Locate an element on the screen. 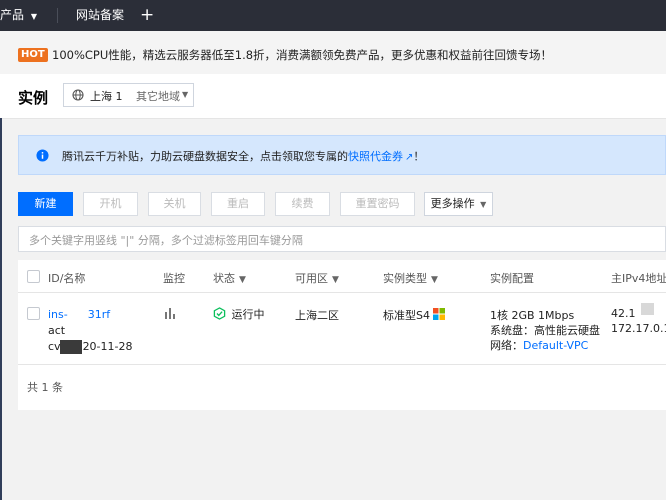  type-cell: 标准型S4 is located at coordinates (414, 315).